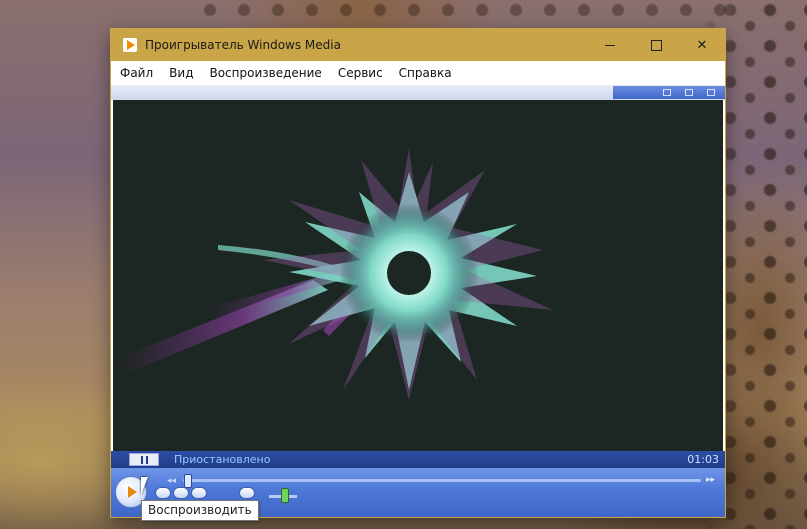 This screenshot has width=807, height=529. I want to click on view-mode-buttons, so click(669, 92).